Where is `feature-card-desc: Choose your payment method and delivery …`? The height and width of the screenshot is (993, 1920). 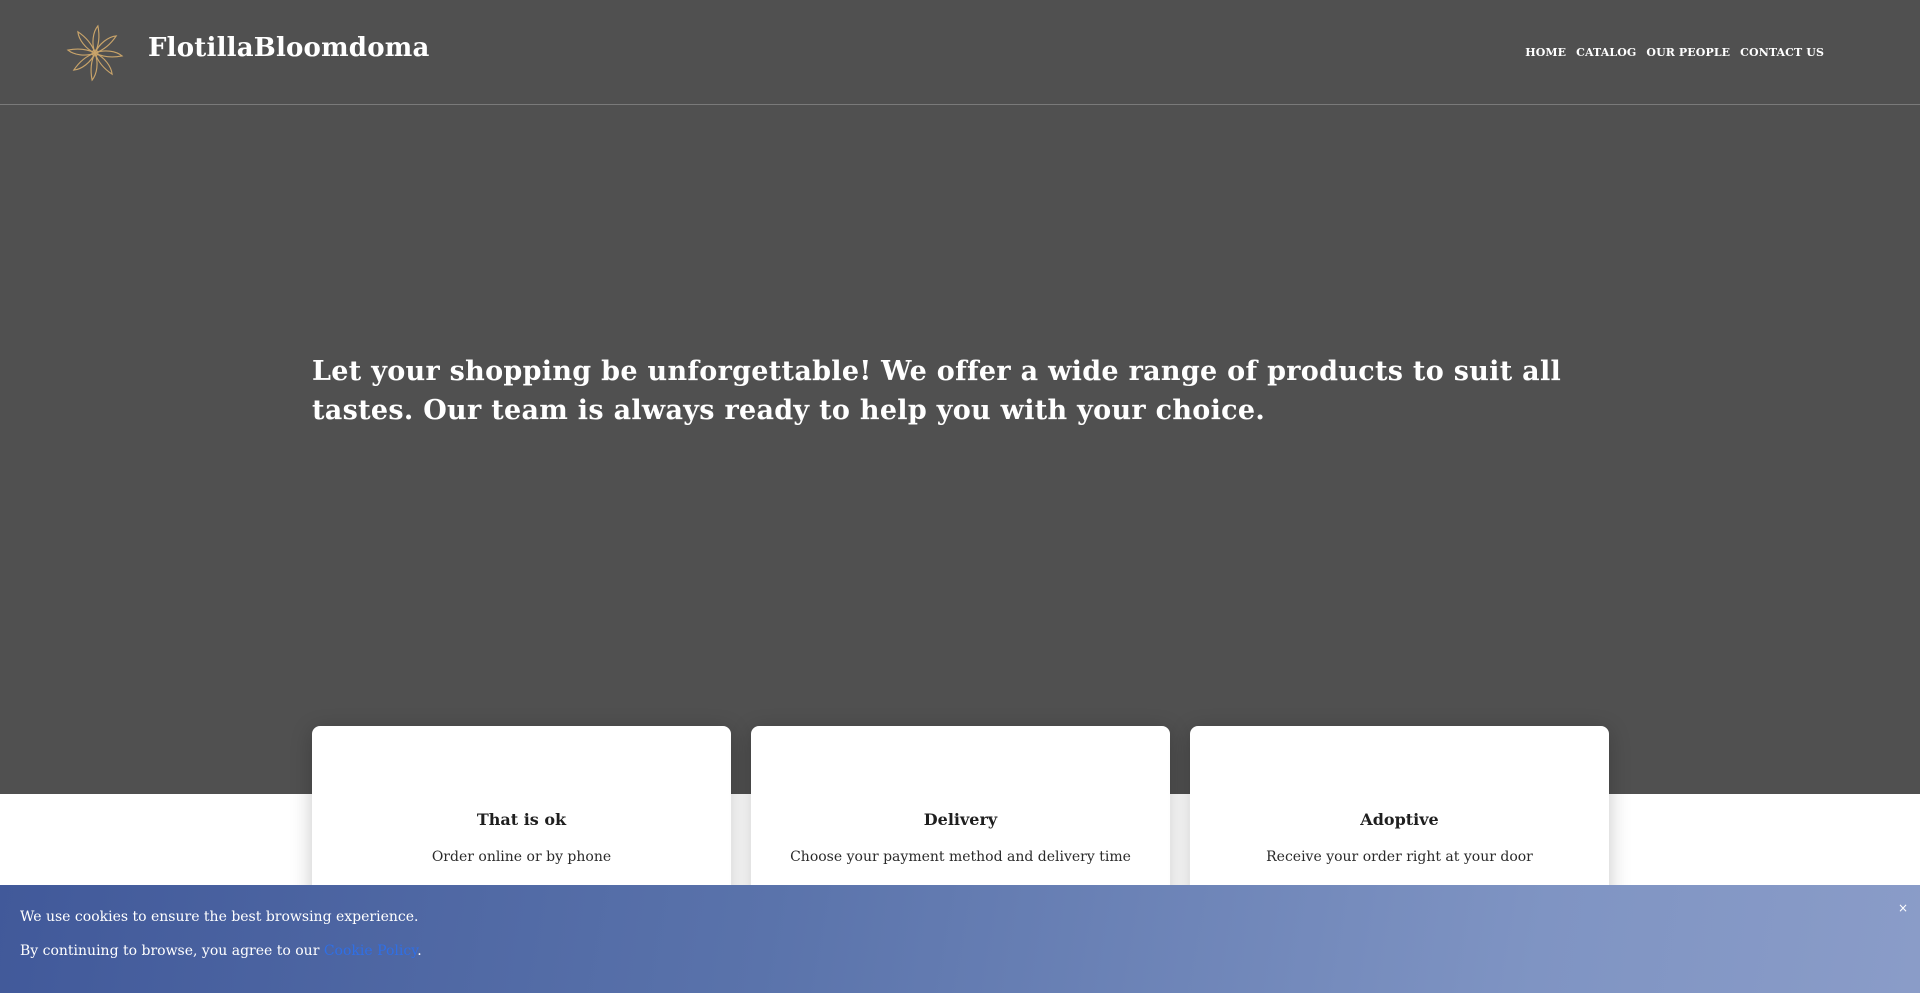
feature-card-desc: Choose your payment method and delivery … is located at coordinates (960, 857).